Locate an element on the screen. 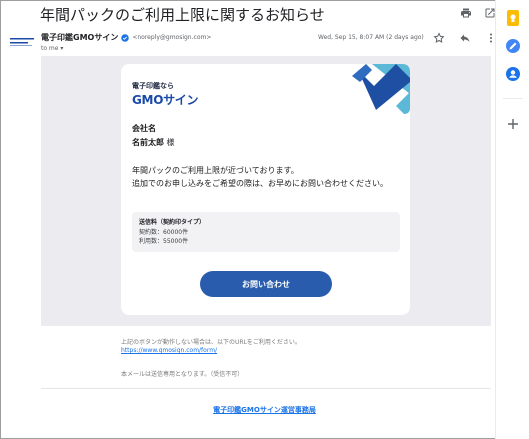 This screenshot has width=529, height=439. company-name: 会社名 is located at coordinates (144, 128).